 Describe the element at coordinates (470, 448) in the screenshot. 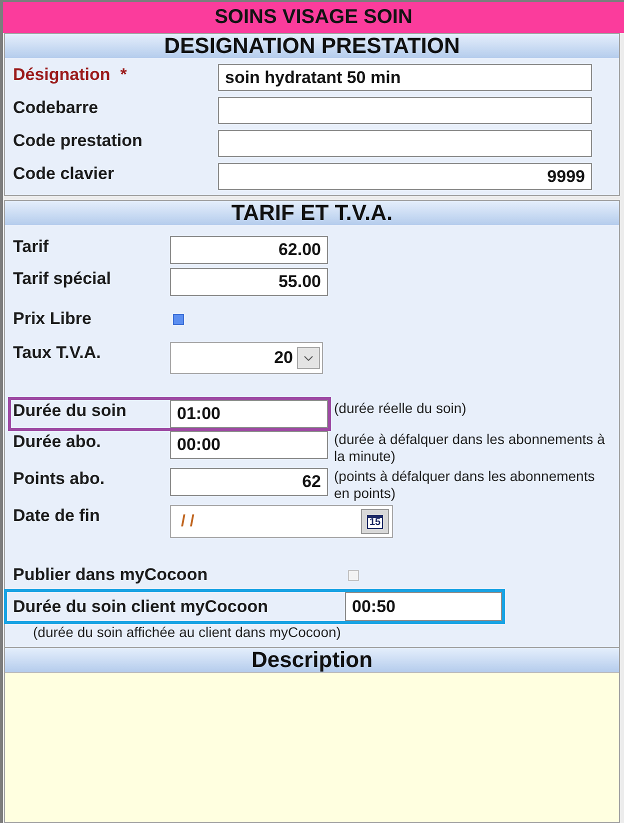

I see `field-hint: (durée à défalquer dans les abonnements à la minute)` at that location.